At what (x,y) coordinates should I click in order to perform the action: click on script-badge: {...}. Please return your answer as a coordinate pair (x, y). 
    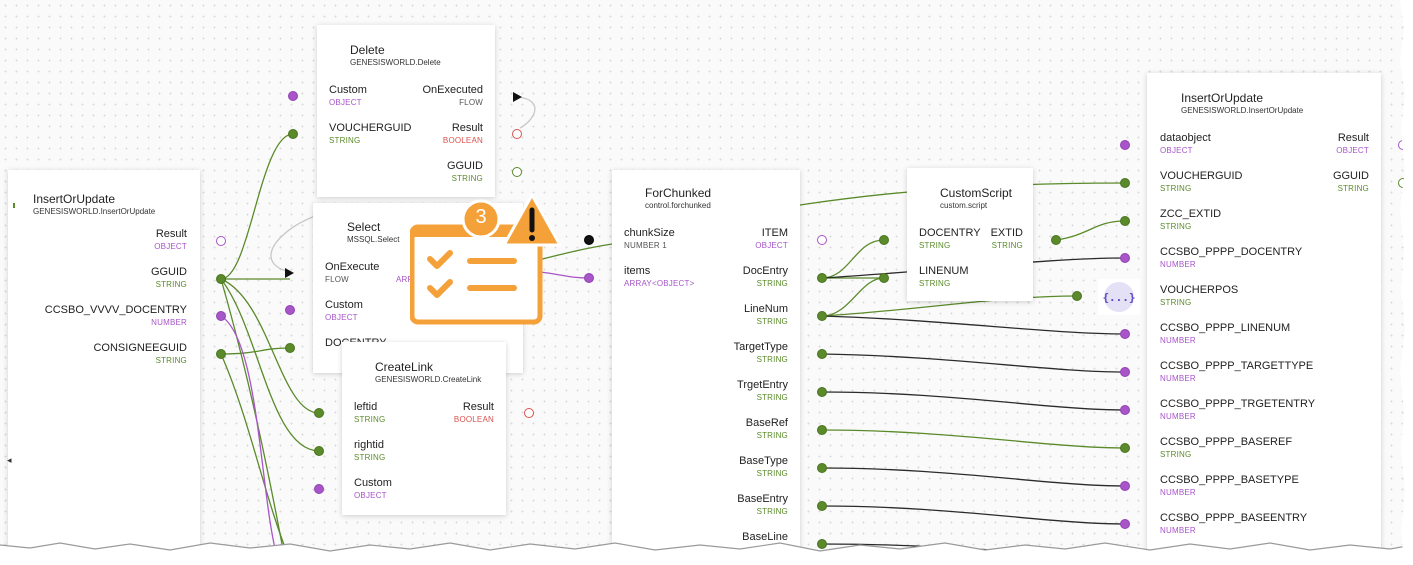
    Looking at the image, I should click on (1119, 297).